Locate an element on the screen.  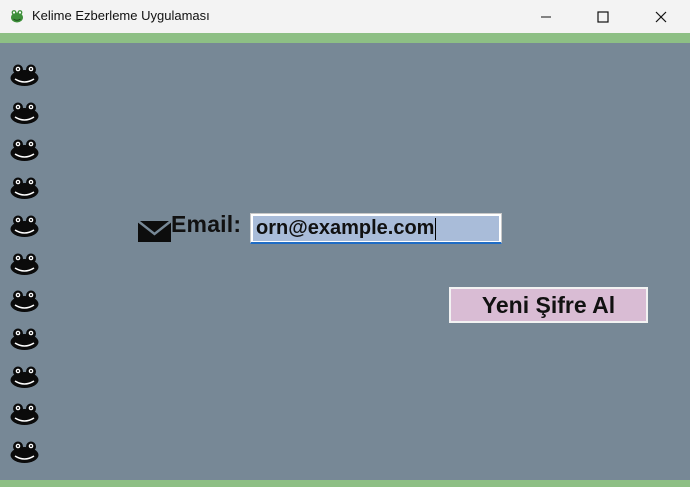
window-title: Kelime Ezberleme Uygulaması is located at coordinates (121, 15).